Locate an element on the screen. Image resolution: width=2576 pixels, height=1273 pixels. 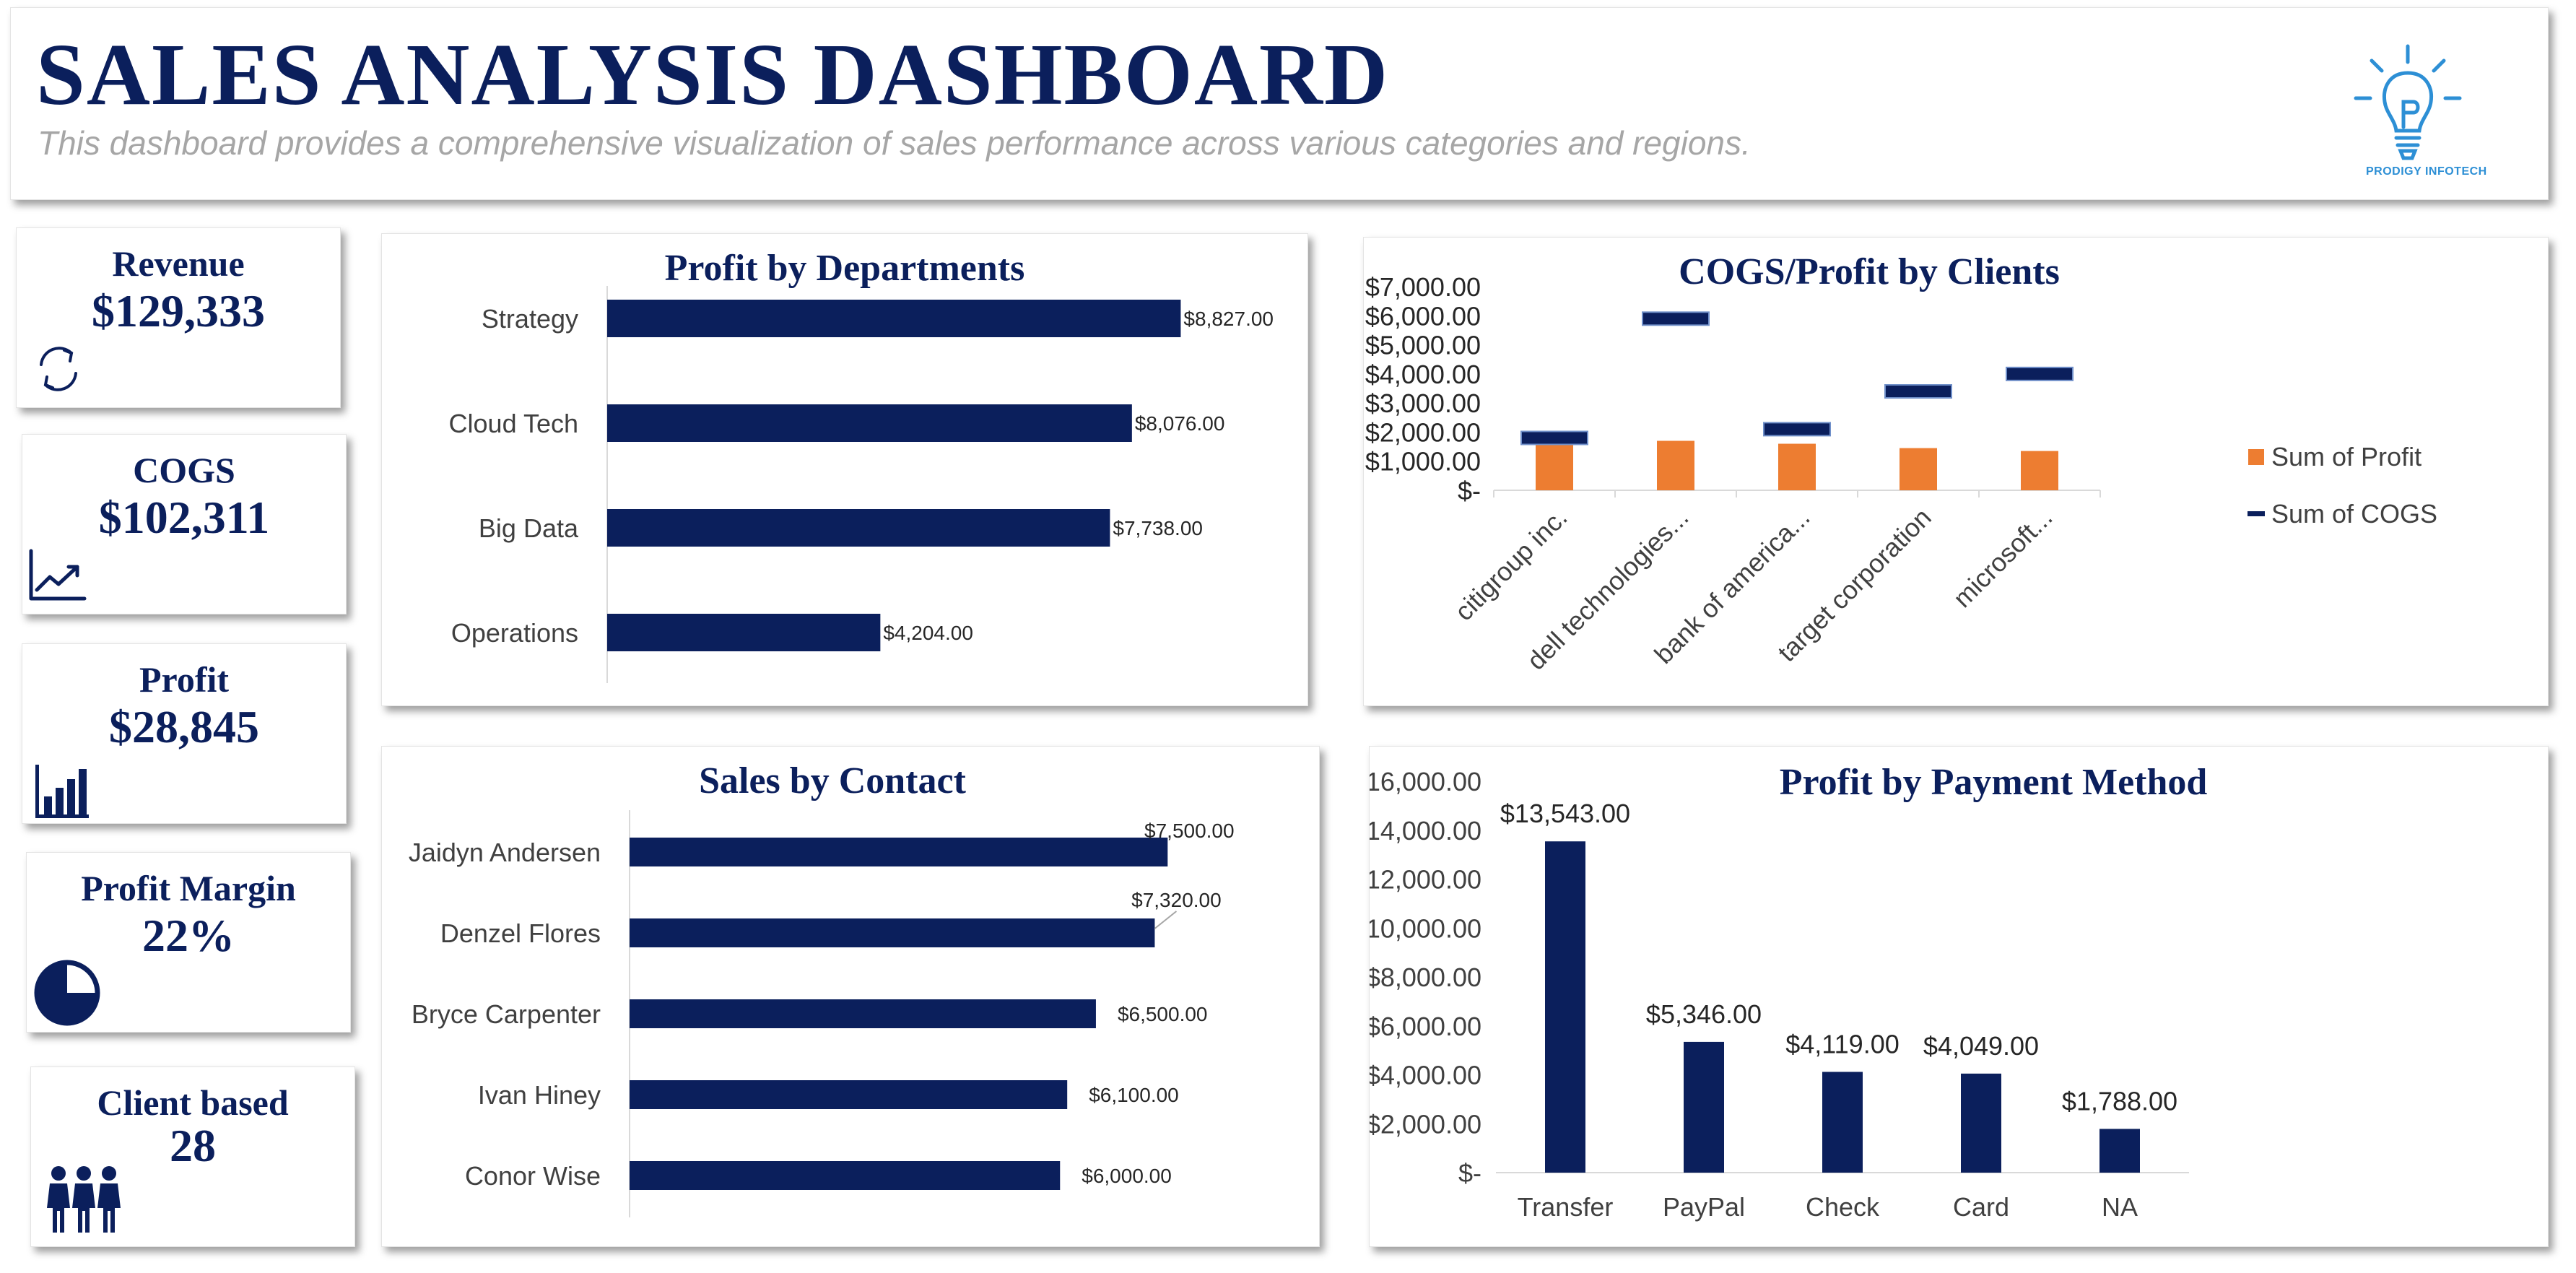
kpi-card-profit-margin: Profit Margin 22% is located at coordinates (189, 942).